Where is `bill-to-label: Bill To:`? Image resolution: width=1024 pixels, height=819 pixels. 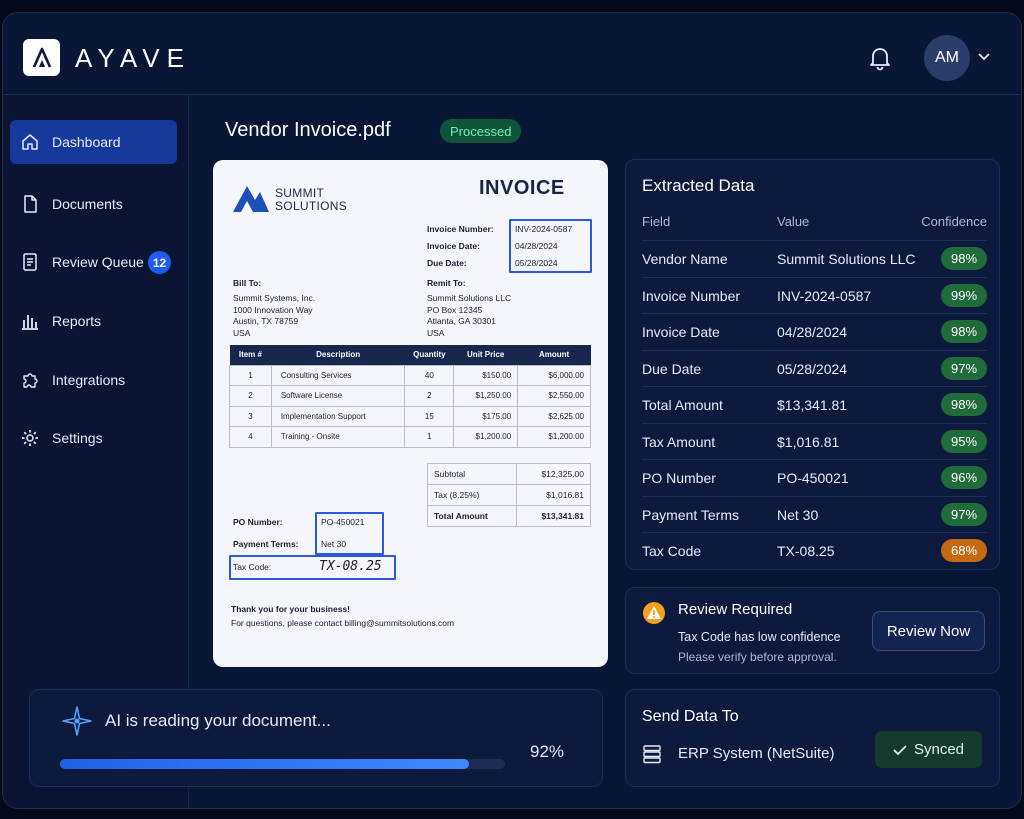
bill-to-label: Bill To: is located at coordinates (247, 283).